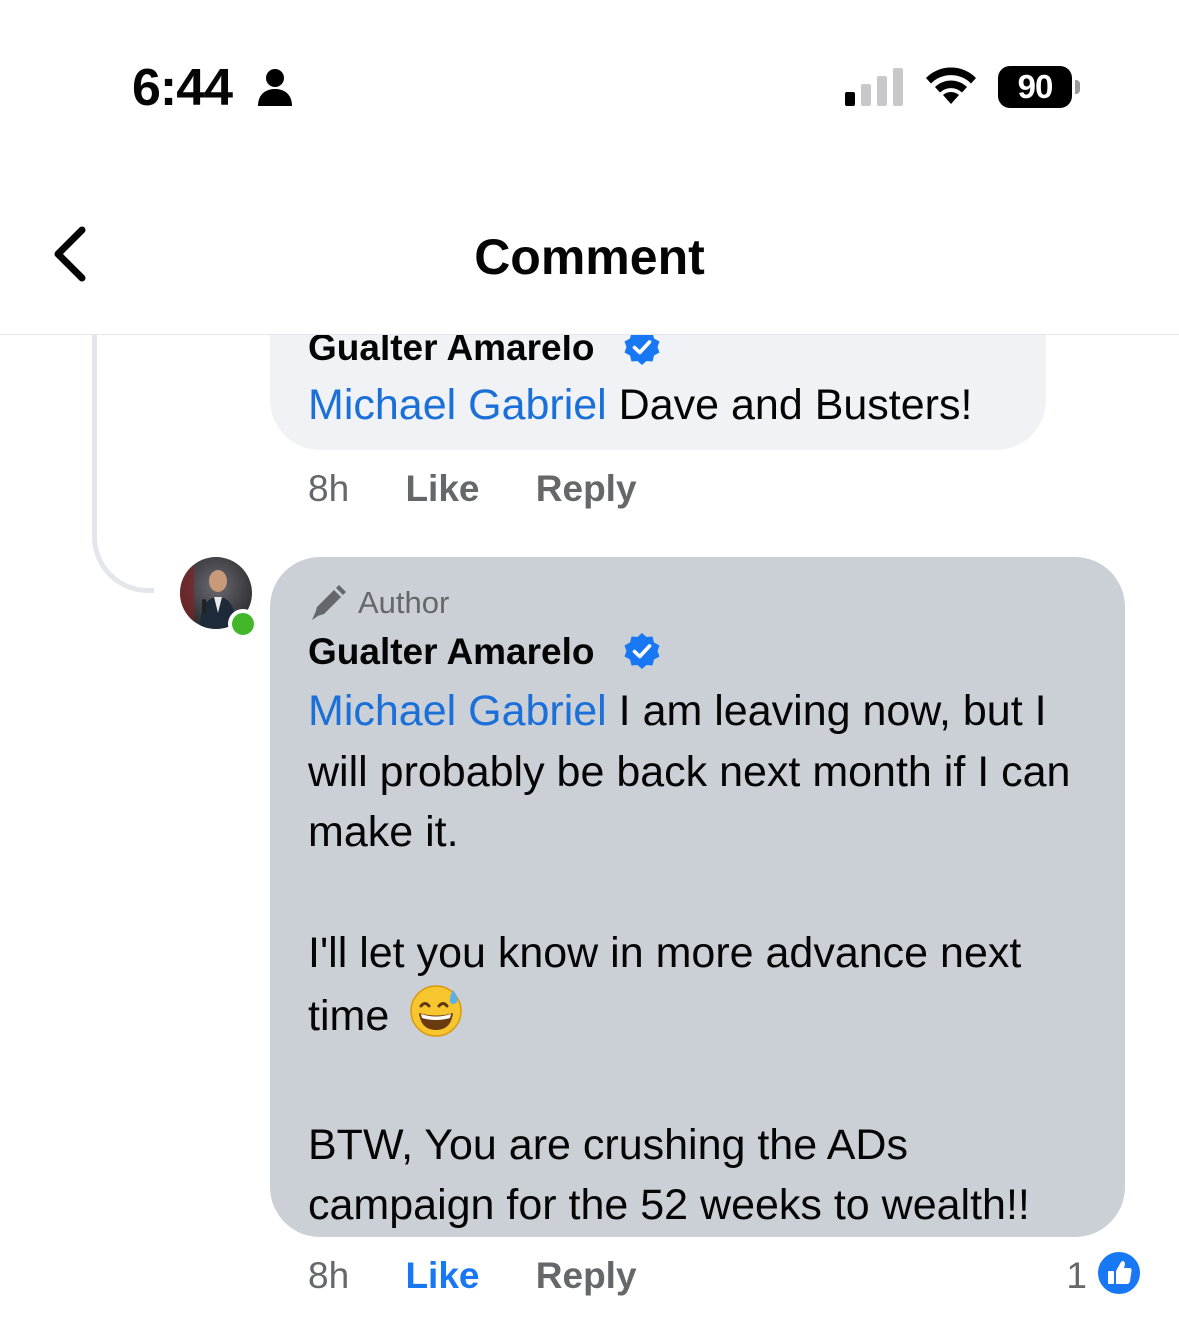 The height and width of the screenshot is (1326, 1179). I want to click on cellular-signal-icon, so click(874, 87).